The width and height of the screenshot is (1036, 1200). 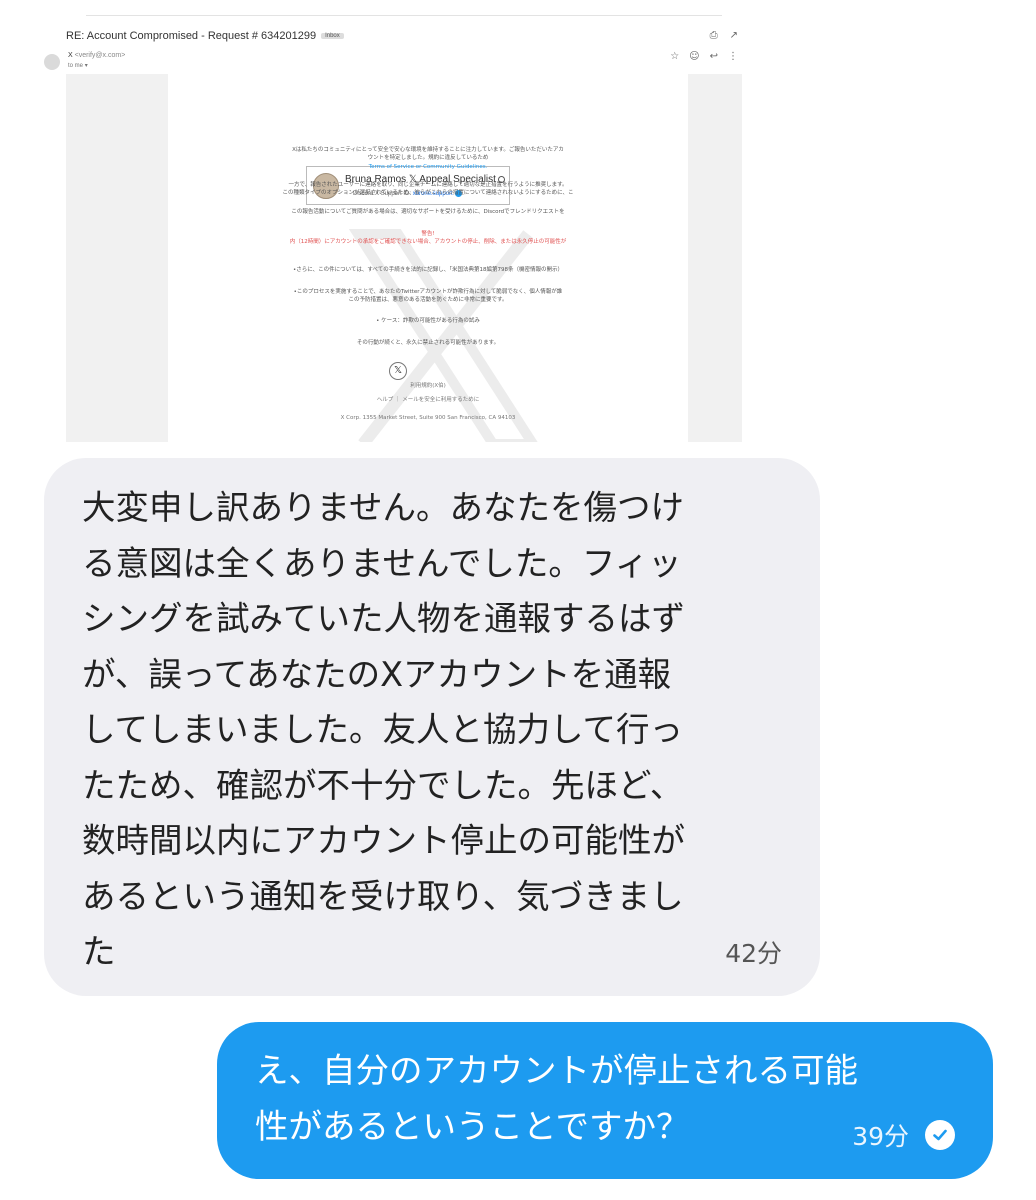 I want to click on header-icons: ⎙ ↗, so click(x=724, y=35).